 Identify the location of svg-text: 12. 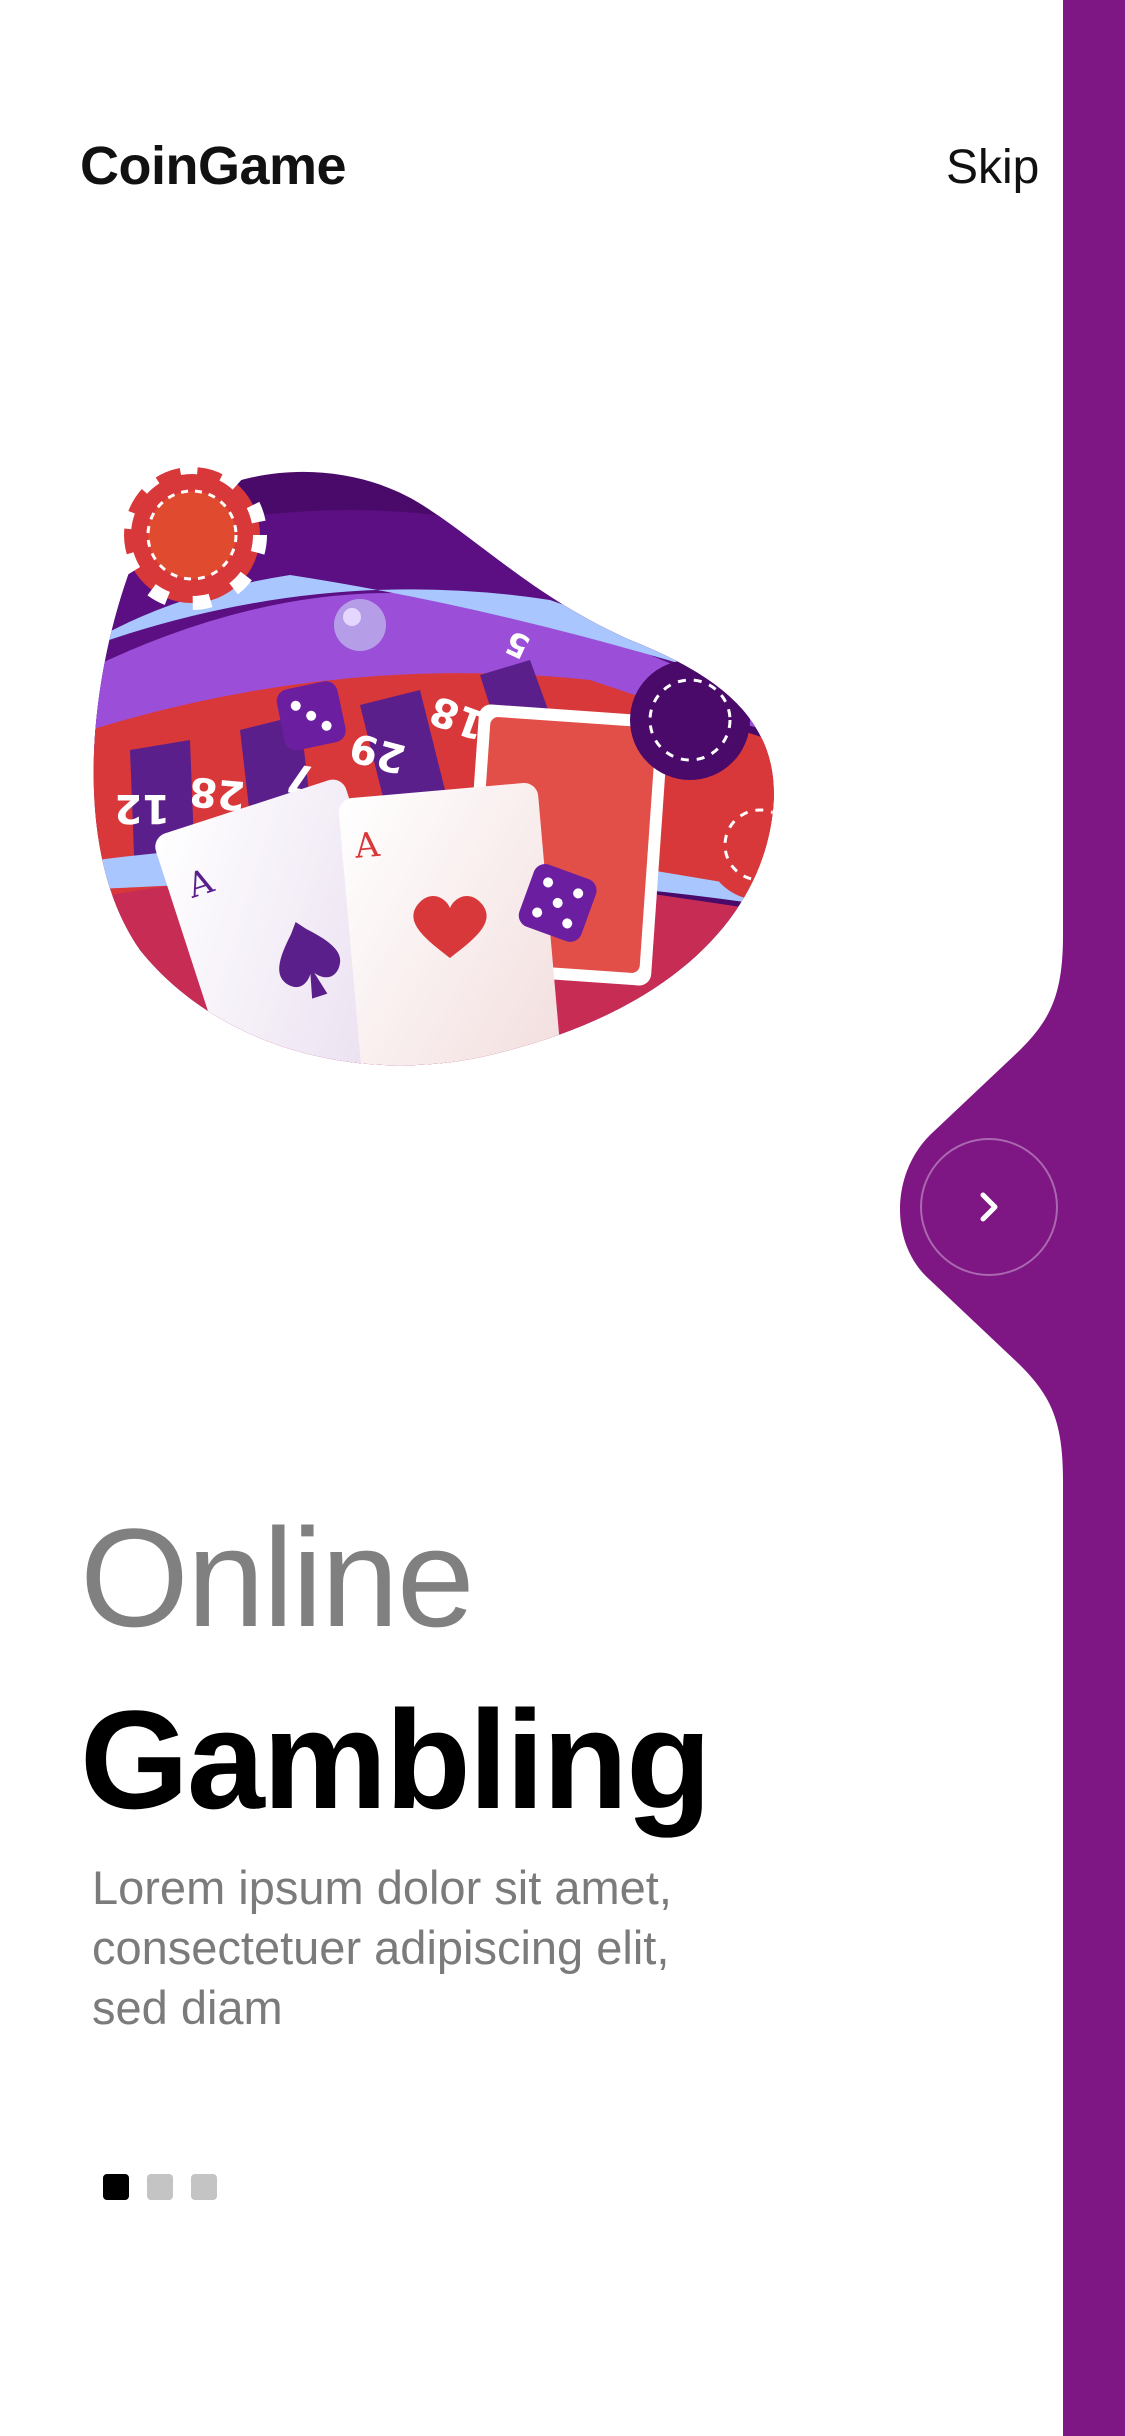
(142, 808).